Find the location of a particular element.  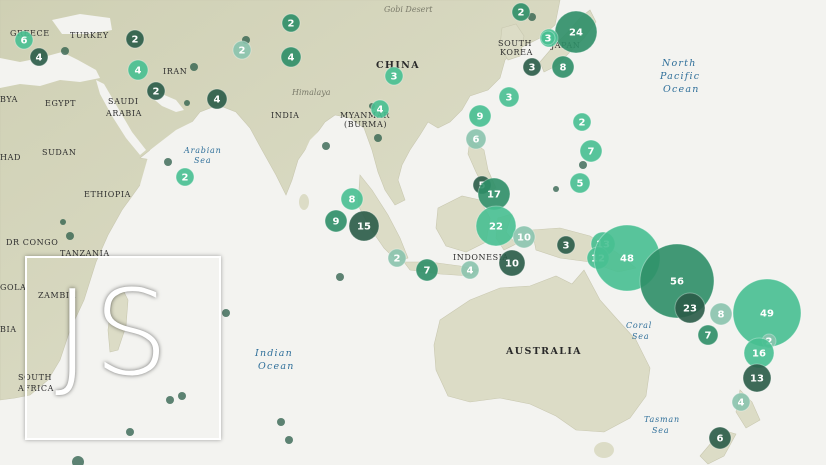

cluster-marker: 16 is located at coordinates (759, 353).